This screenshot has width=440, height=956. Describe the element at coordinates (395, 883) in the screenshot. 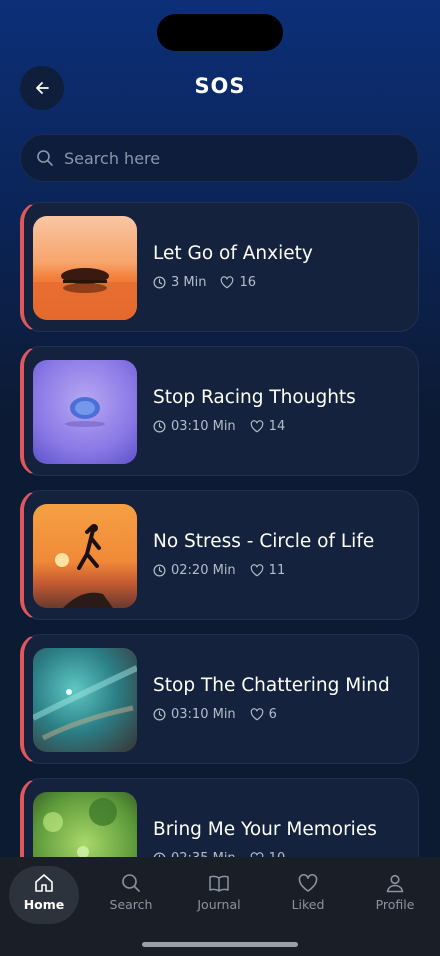

I see `user-icon` at that location.